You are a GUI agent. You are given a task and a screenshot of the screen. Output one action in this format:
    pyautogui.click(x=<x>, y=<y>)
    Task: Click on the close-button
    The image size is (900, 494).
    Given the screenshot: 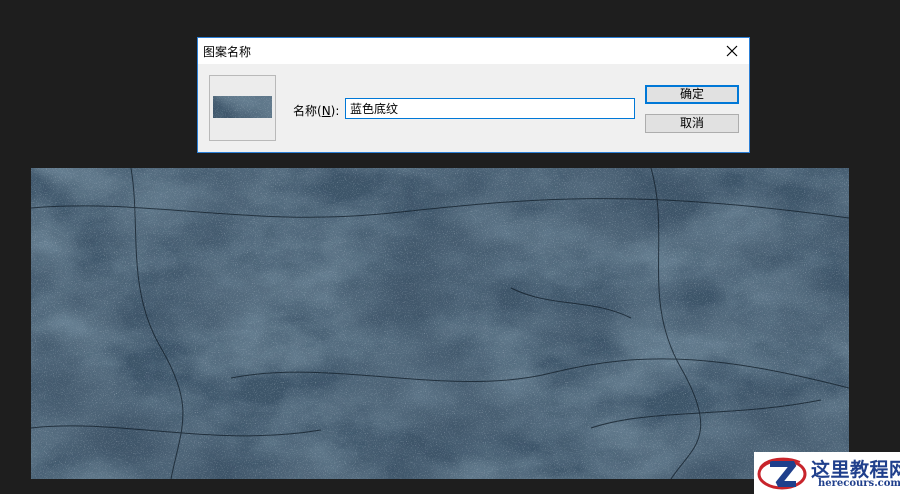 What is the action you would take?
    pyautogui.click(x=732, y=51)
    